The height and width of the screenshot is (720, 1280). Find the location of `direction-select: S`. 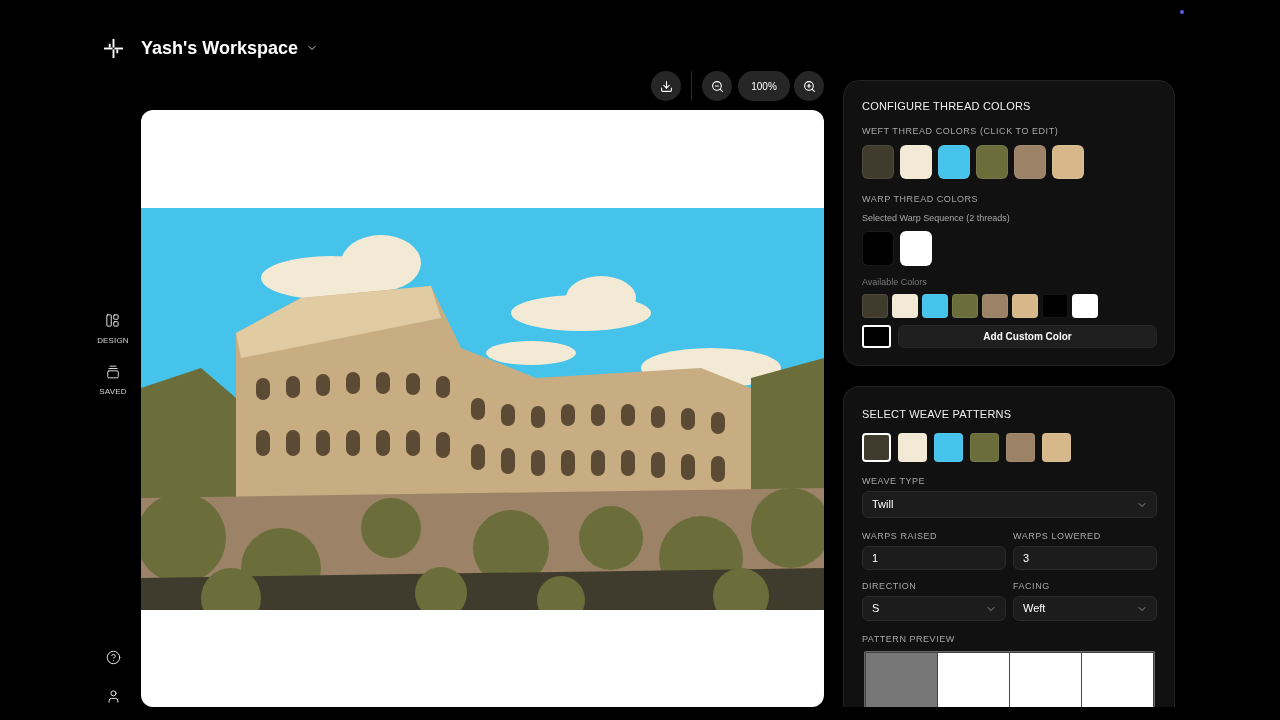

direction-select: S is located at coordinates (934, 608).